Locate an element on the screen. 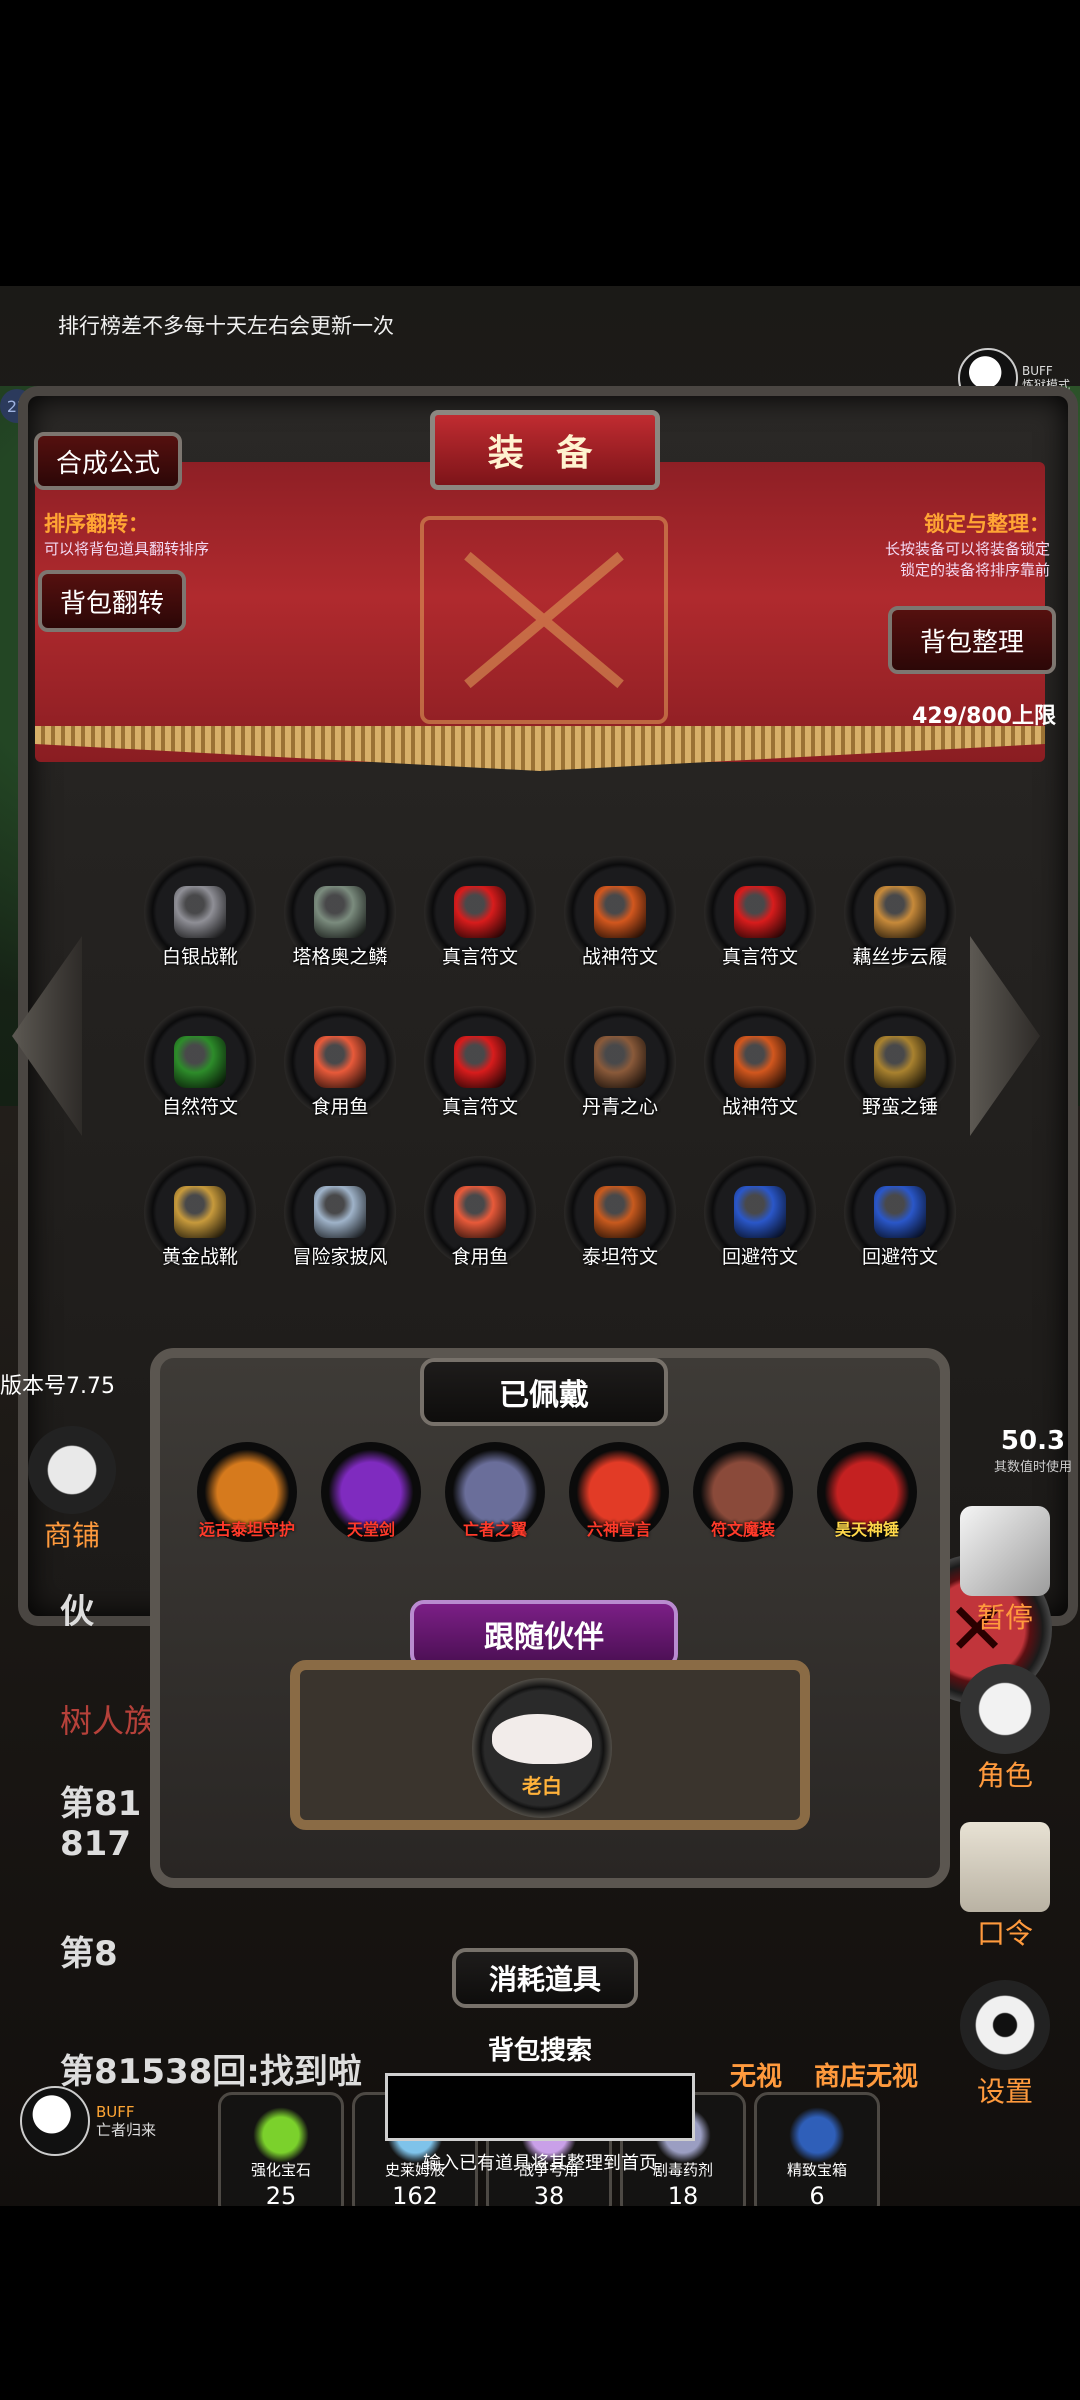  worn-slot: 昊天神锤 is located at coordinates (867, 1492).